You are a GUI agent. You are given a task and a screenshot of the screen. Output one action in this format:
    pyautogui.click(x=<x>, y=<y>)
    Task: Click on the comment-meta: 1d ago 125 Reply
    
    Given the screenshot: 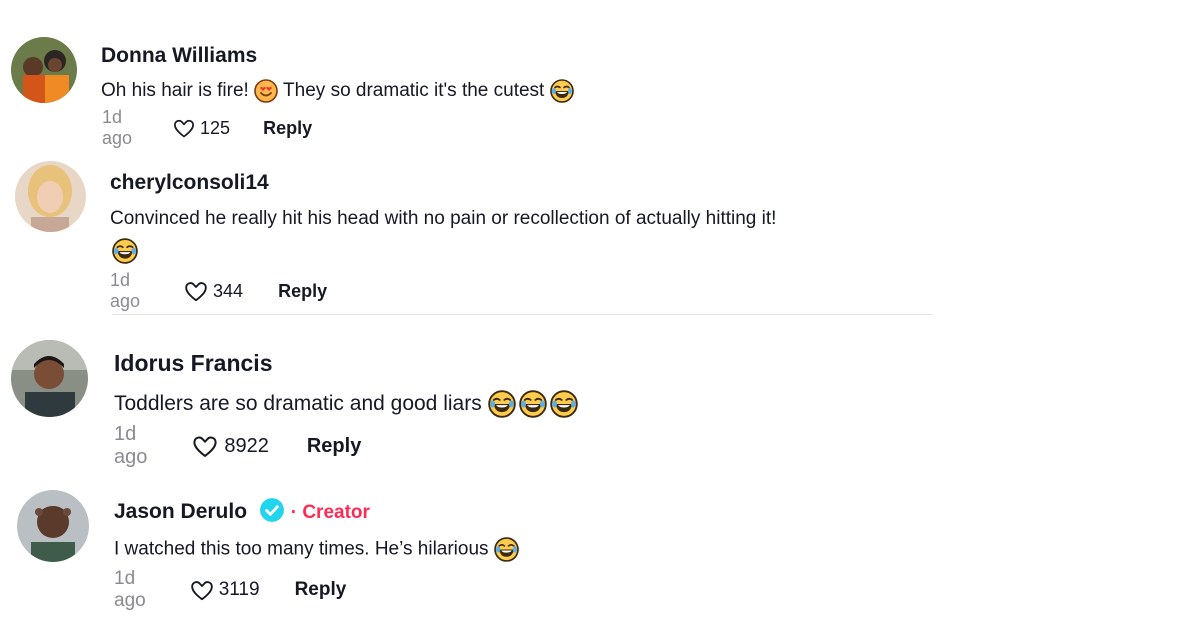 What is the action you would take?
    pyautogui.click(x=207, y=127)
    